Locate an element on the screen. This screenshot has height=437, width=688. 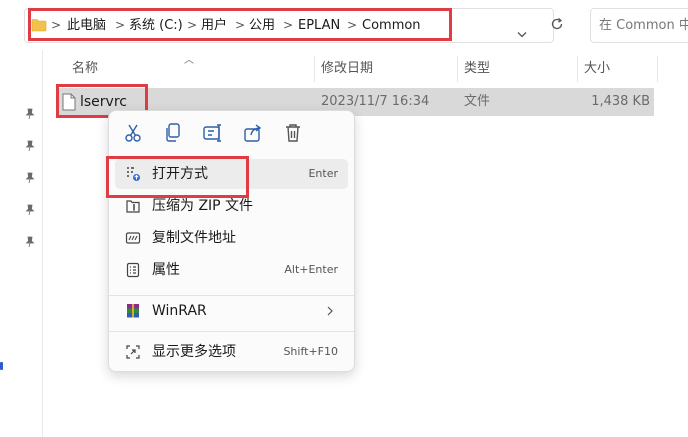
zip-icon is located at coordinates (133, 206).